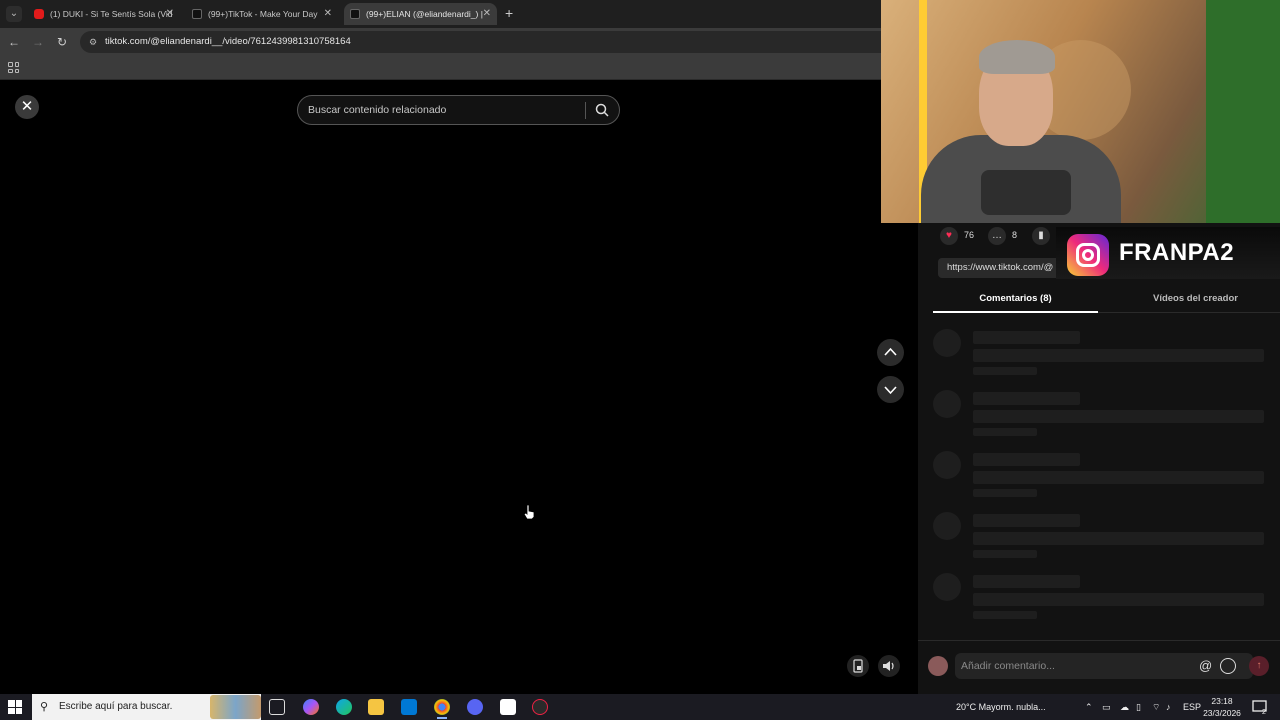 The height and width of the screenshot is (720, 1280). What do you see at coordinates (1041, 235) in the screenshot?
I see `bookmark-icon: ▮` at bounding box center [1041, 235].